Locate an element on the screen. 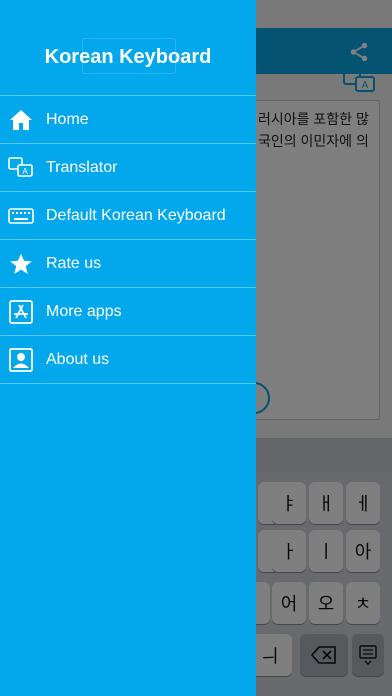  menu-item-label: More apps is located at coordinates (84, 311).